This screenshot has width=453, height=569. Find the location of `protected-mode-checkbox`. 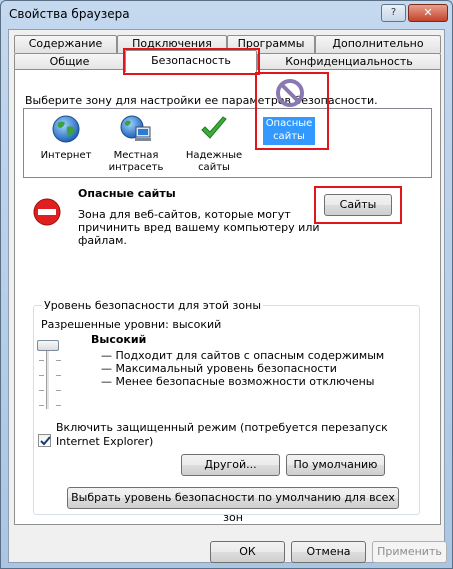

protected-mode-checkbox is located at coordinates (44, 440).